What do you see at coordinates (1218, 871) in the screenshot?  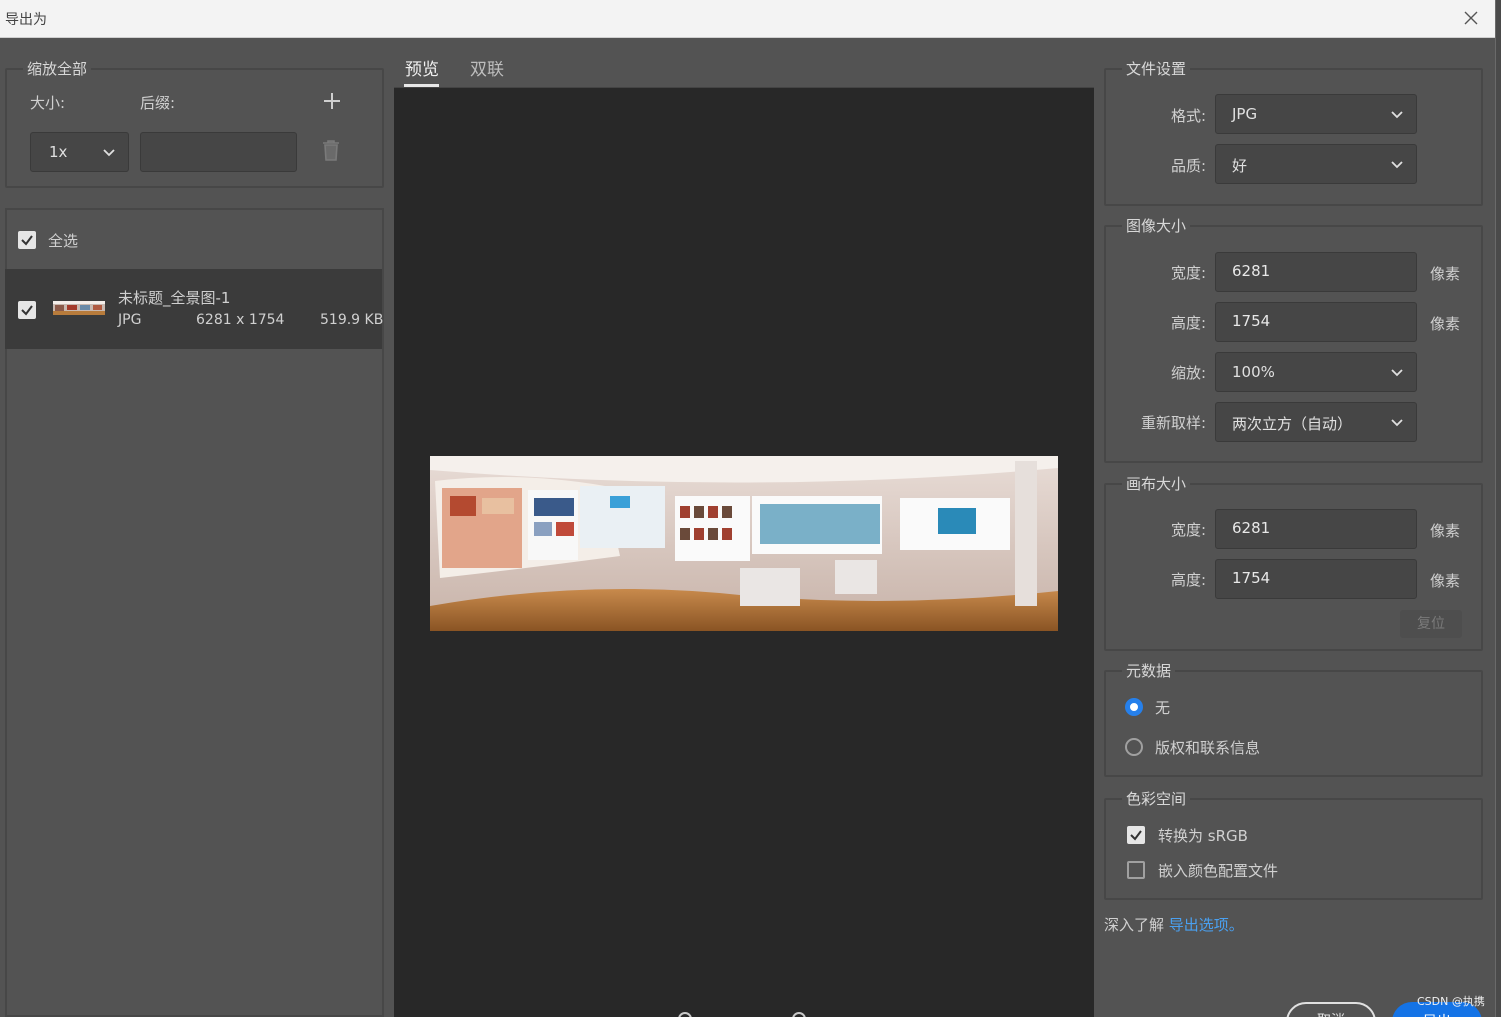 I see `embed-profile-label: 嵌入颜色配置文件` at bounding box center [1218, 871].